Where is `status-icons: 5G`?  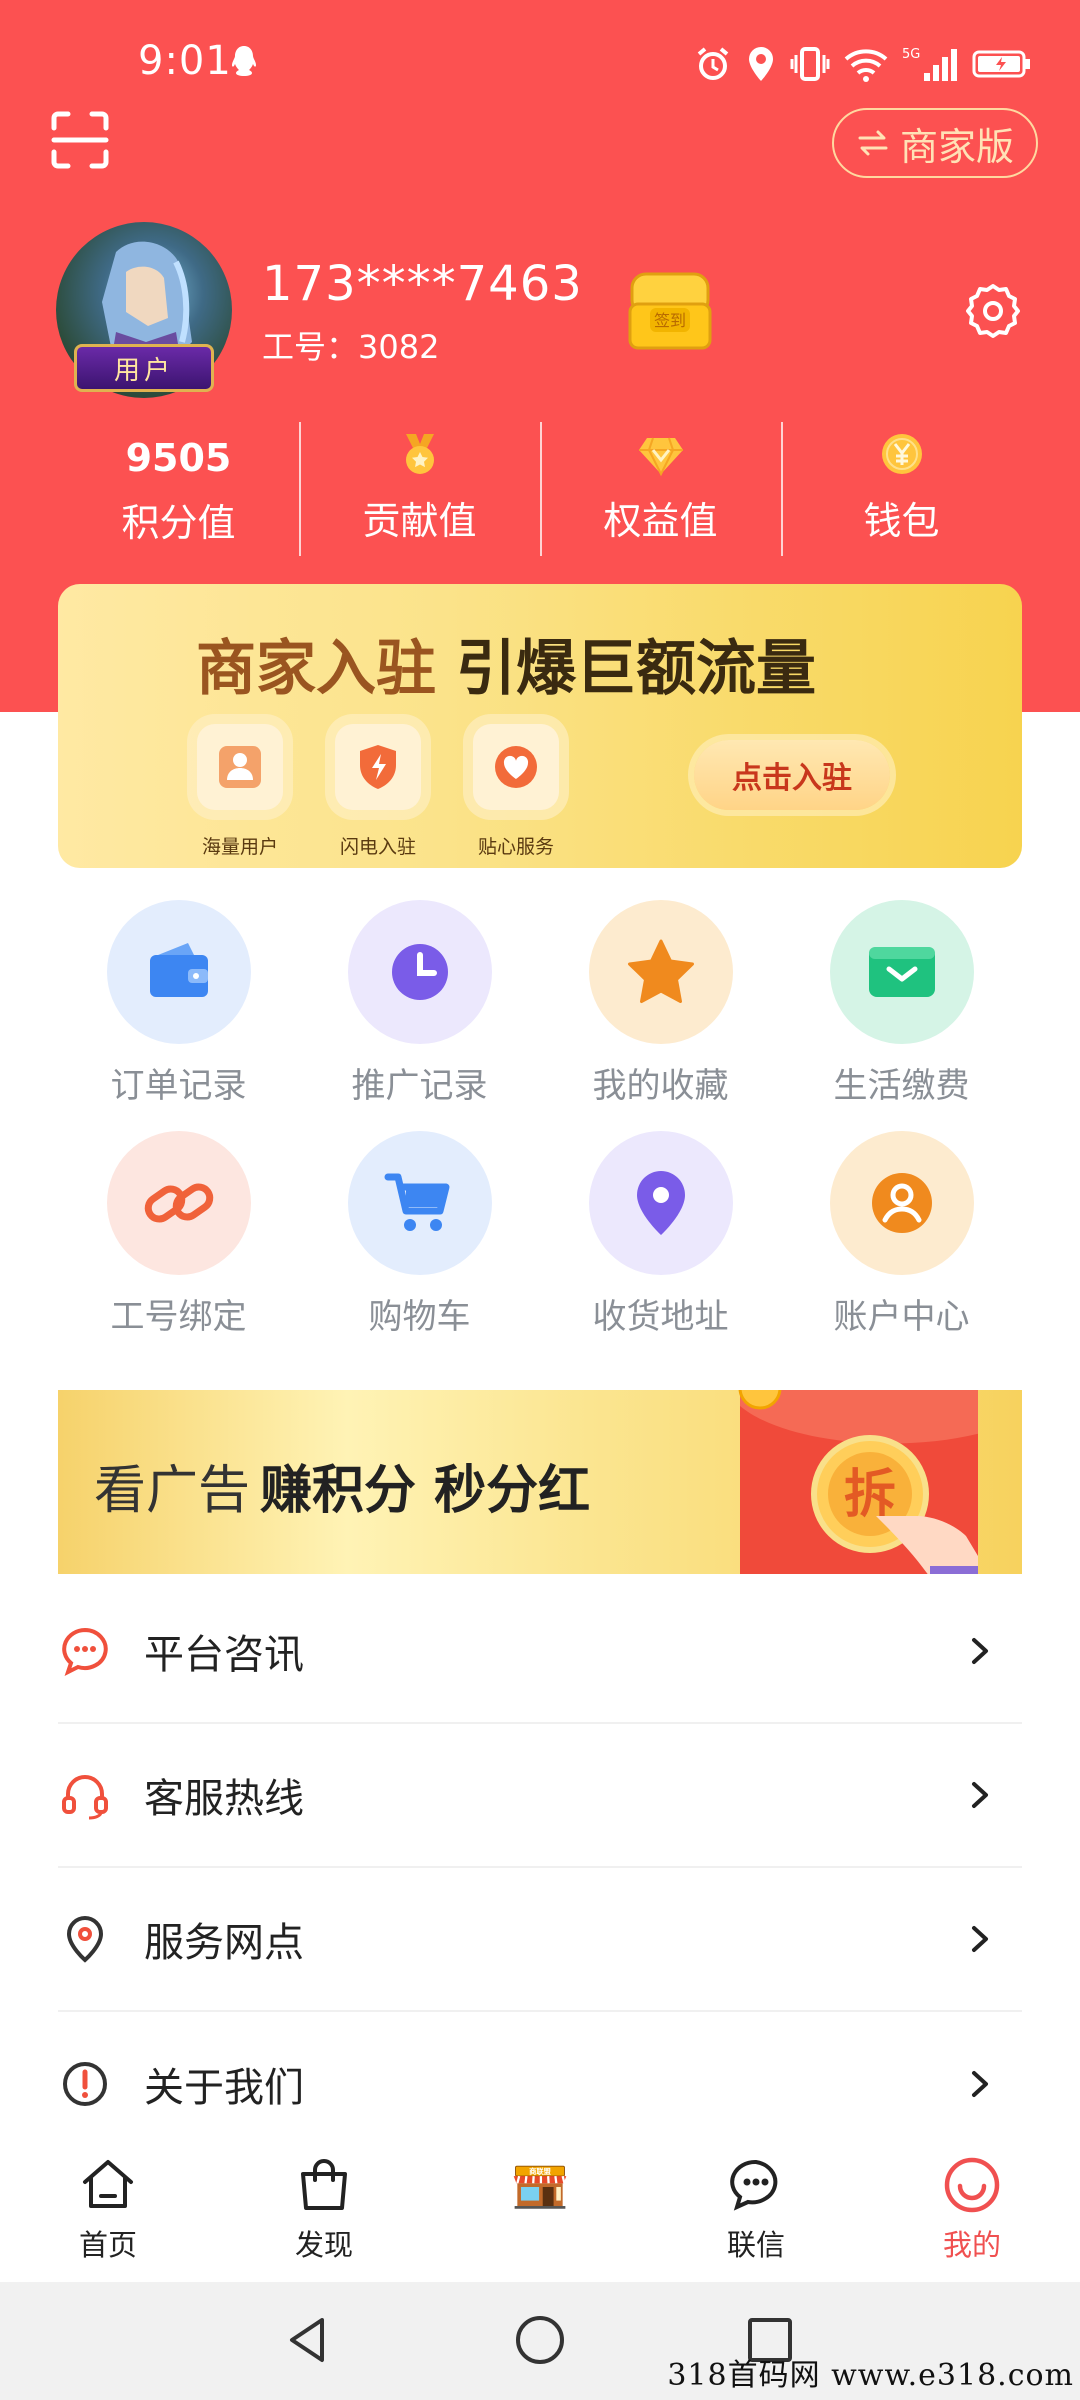
status-icons: 5G is located at coordinates (863, 64).